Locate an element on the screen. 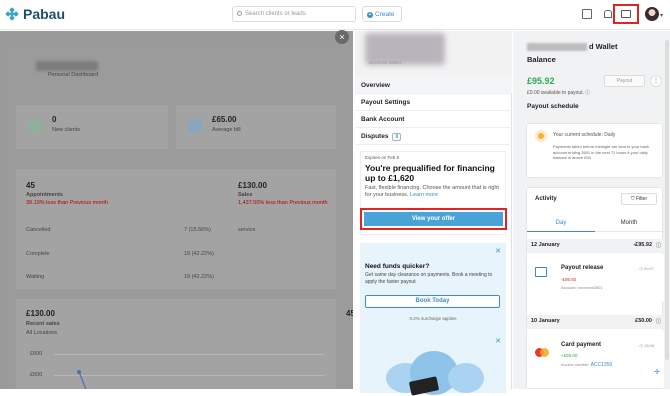  nav-payout-settings: Payout Settings is located at coordinates (433, 102).